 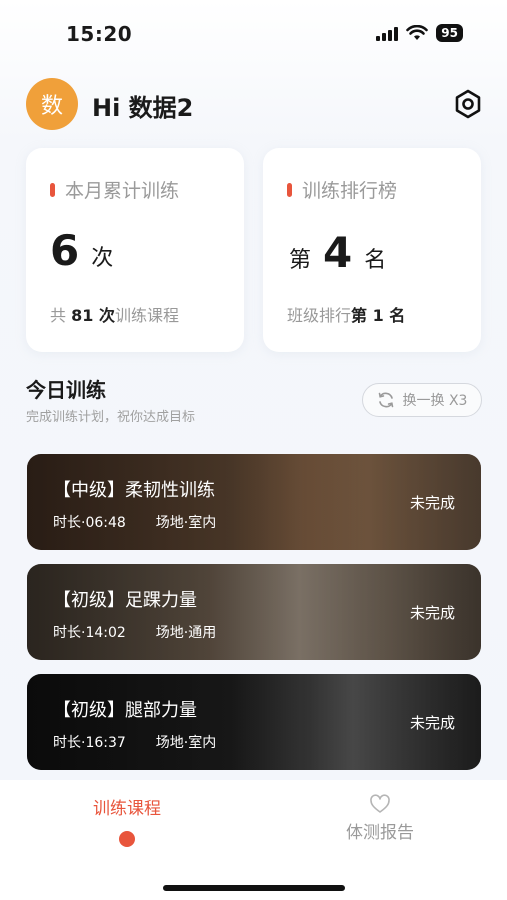 I want to click on course-meta: 时长·06:48 场地·室内, so click(x=134, y=522).